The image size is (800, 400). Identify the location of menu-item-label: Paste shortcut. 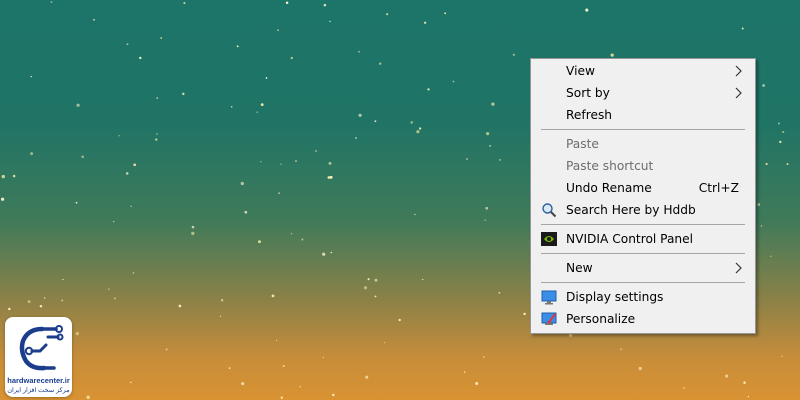
(610, 166).